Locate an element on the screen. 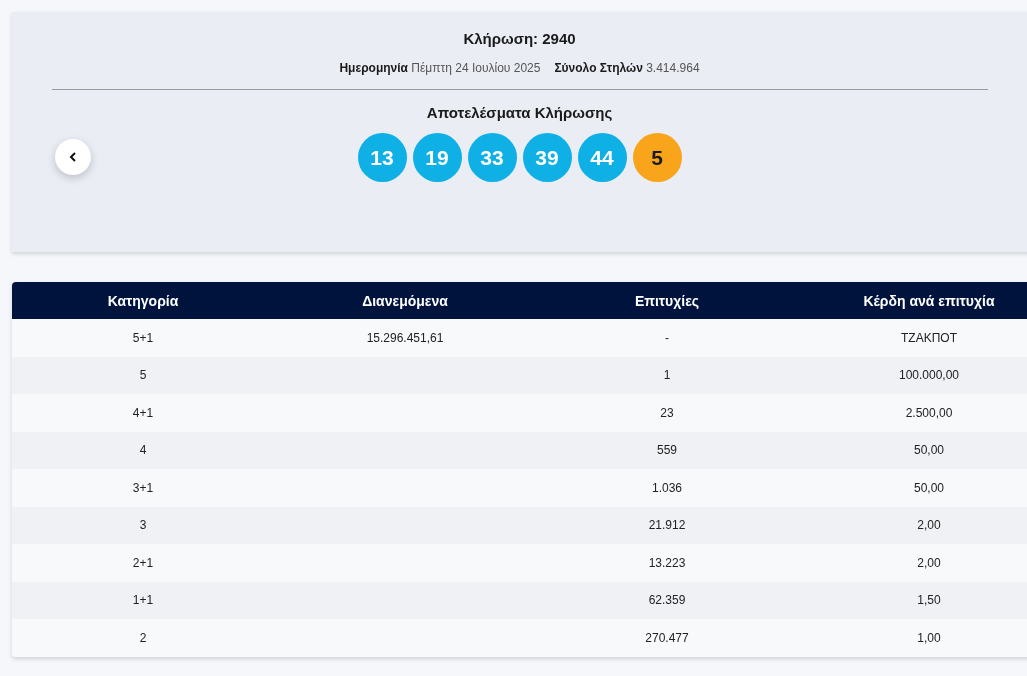 The width and height of the screenshot is (1027, 676). back-button is located at coordinates (73, 157).